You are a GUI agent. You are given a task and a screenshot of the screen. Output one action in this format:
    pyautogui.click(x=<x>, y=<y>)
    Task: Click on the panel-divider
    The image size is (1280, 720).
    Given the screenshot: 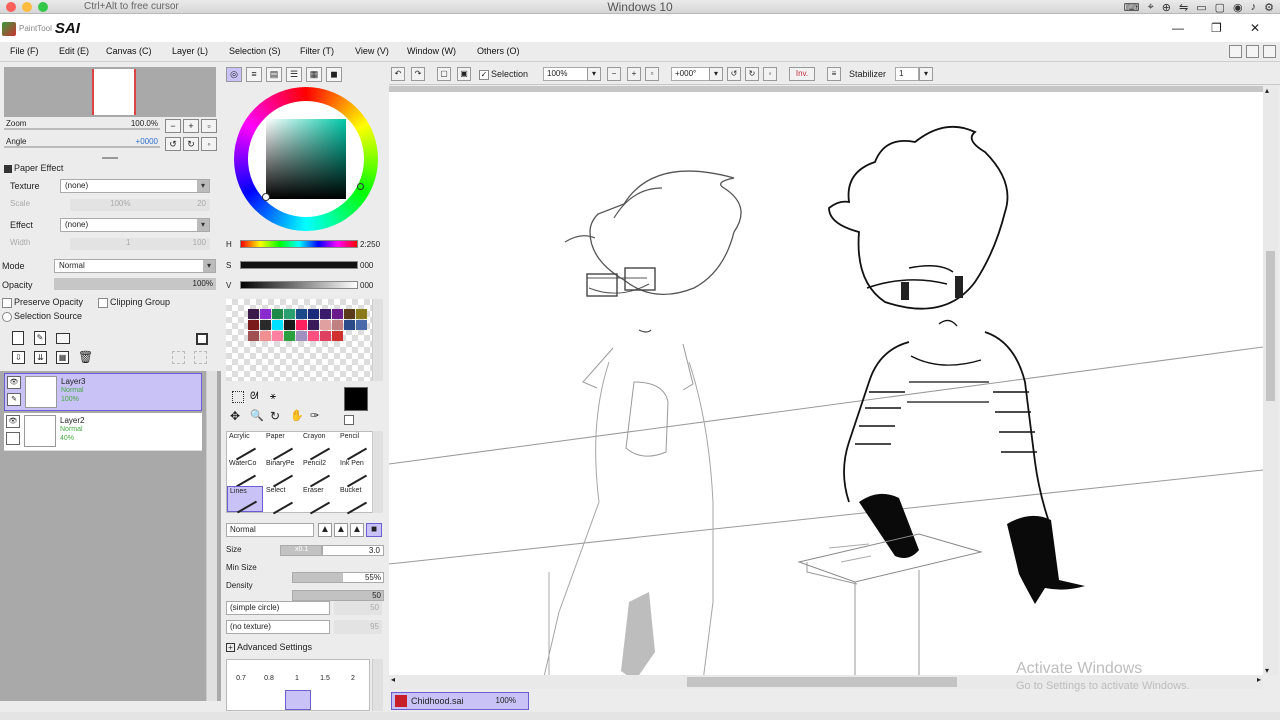 What is the action you would take?
    pyautogui.click(x=110, y=158)
    